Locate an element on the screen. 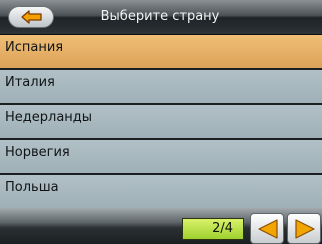  list-item-italy: Италия is located at coordinates (161, 86).